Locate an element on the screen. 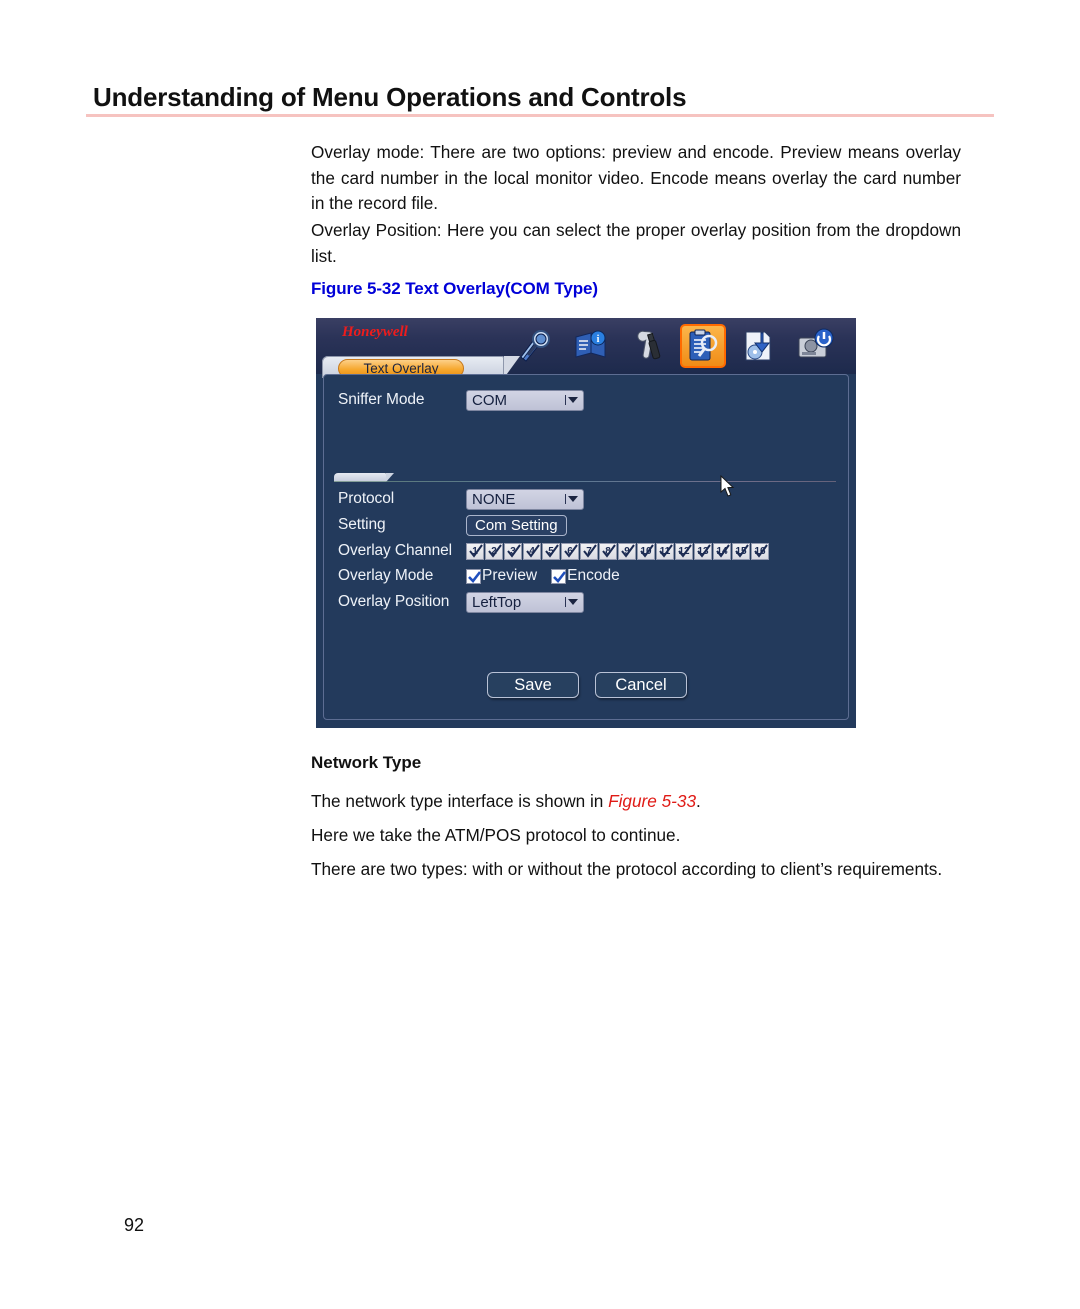 The width and height of the screenshot is (1080, 1309). row-overlay-position: Overlay Position LeftTop is located at coordinates (461, 602).